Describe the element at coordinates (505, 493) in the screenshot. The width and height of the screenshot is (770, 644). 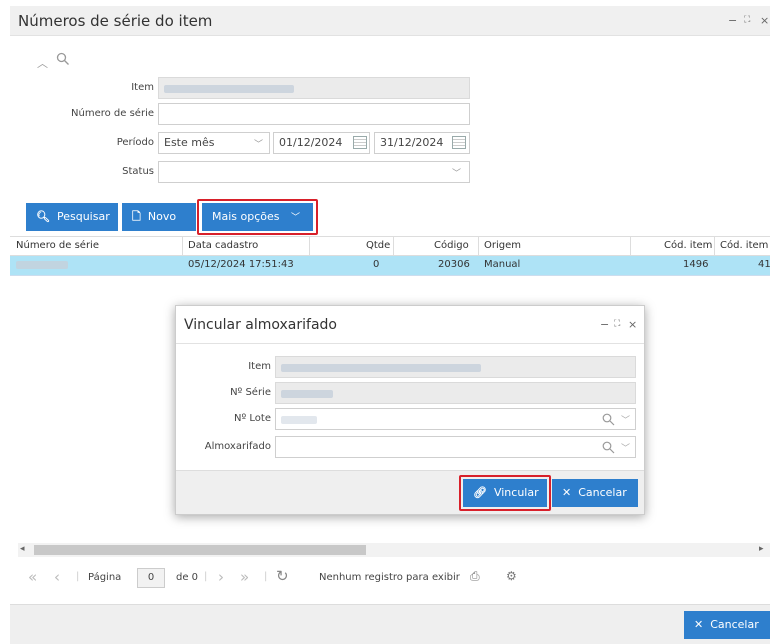
I see `link-button-highlight` at that location.